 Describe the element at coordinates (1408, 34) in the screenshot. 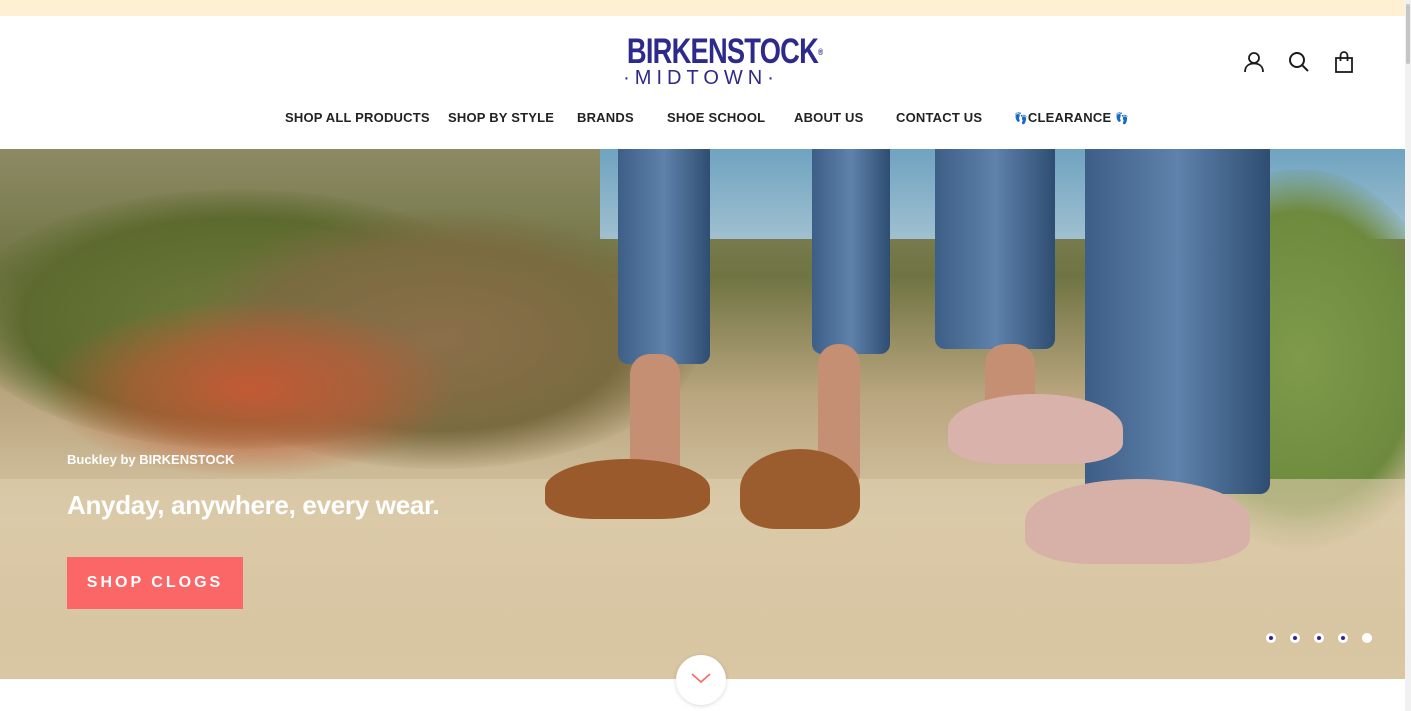

I see `scrollbar-thumb` at that location.